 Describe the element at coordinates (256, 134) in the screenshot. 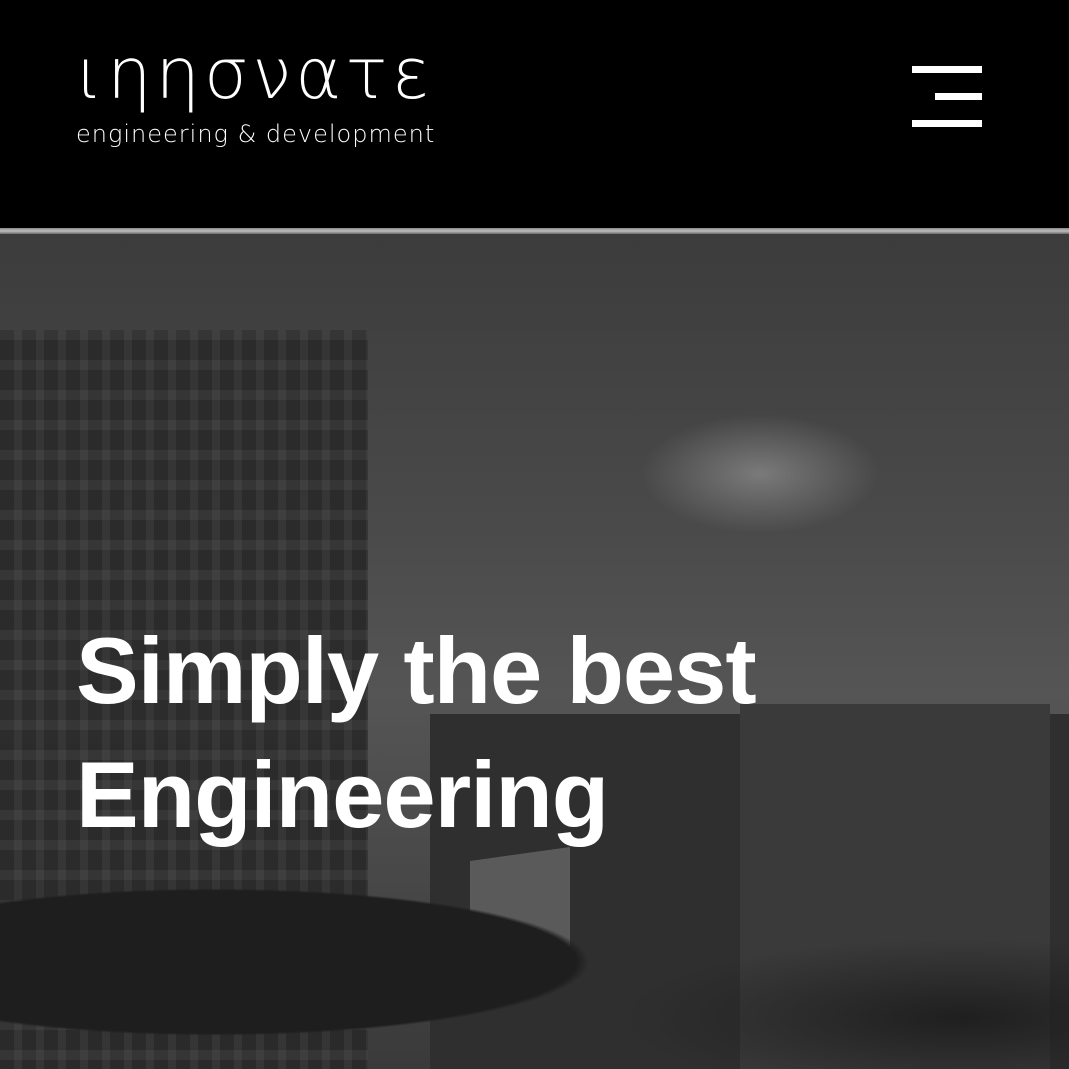

I see `logo-tagline: engineering & development` at that location.